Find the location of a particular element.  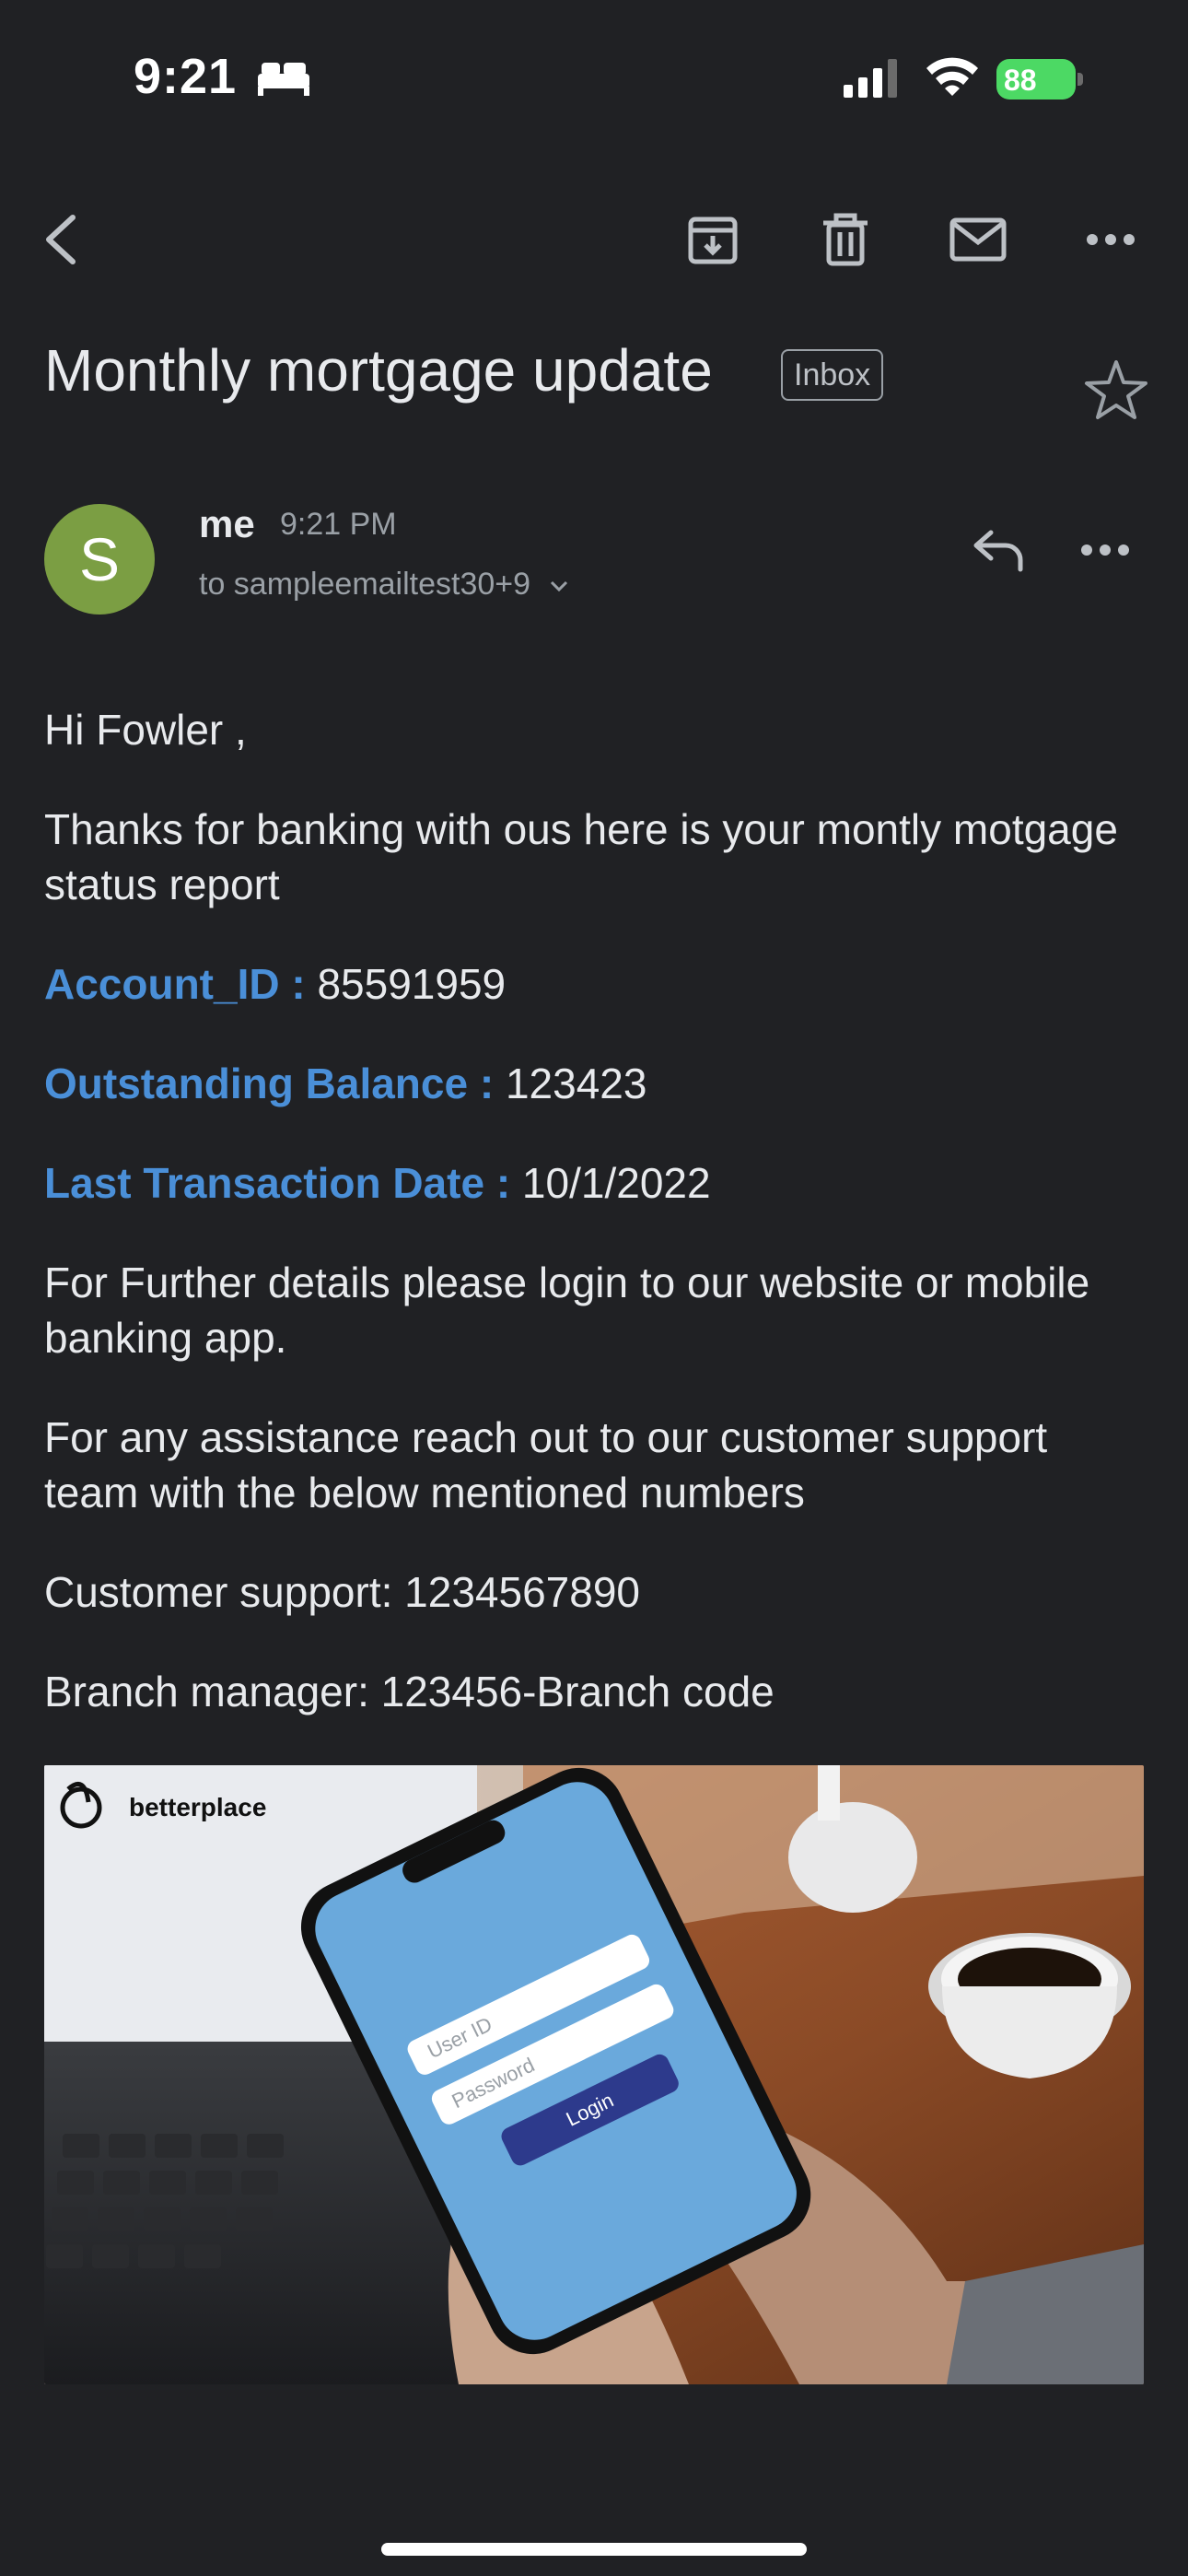

sender-name: me is located at coordinates (227, 523).